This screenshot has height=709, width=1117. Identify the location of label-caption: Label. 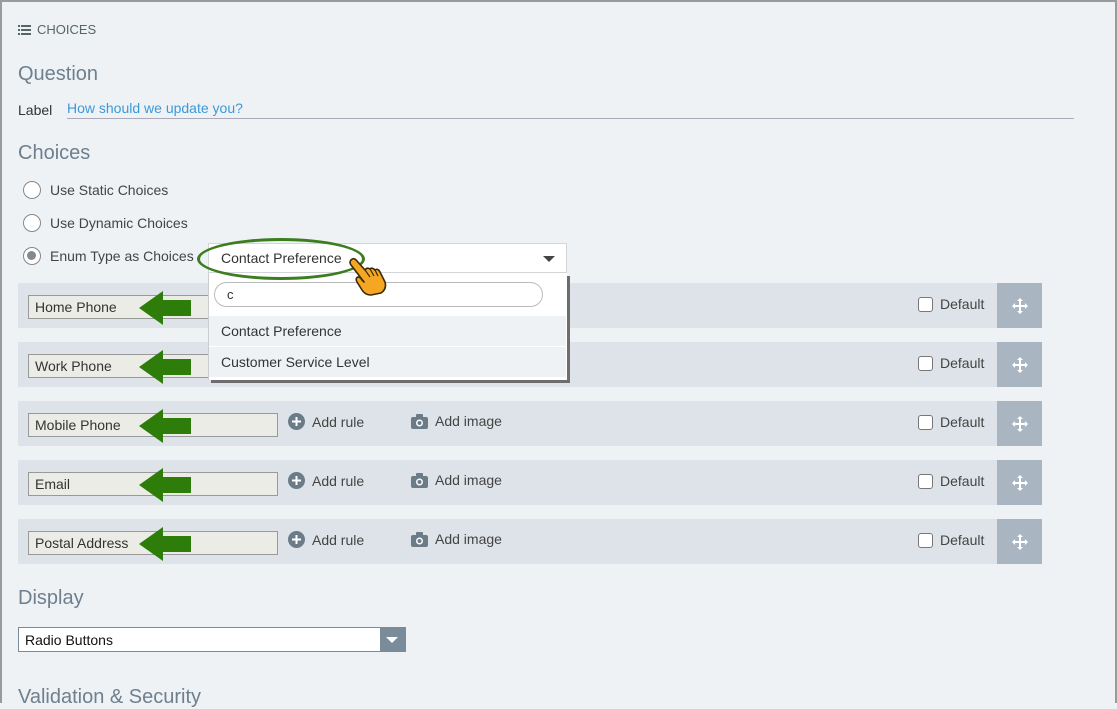
(35, 110).